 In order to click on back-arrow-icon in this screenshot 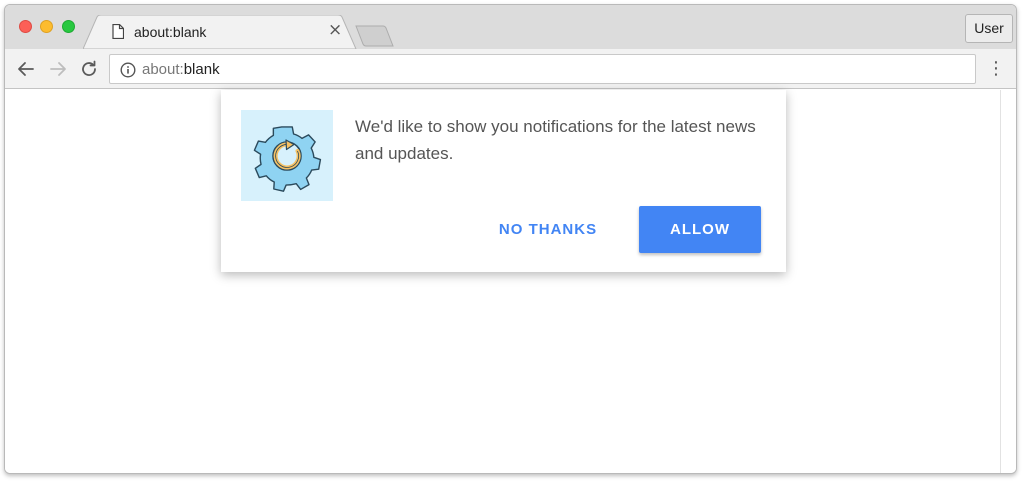, I will do `click(26, 69)`.